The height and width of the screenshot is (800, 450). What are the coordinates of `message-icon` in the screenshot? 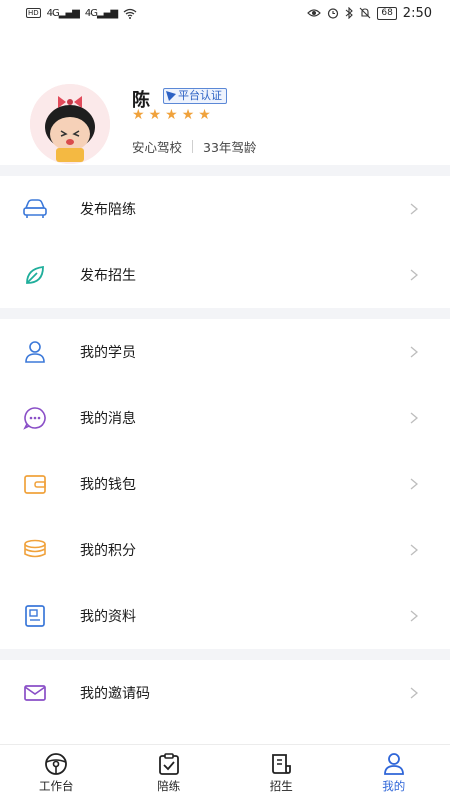 It's located at (35, 418).